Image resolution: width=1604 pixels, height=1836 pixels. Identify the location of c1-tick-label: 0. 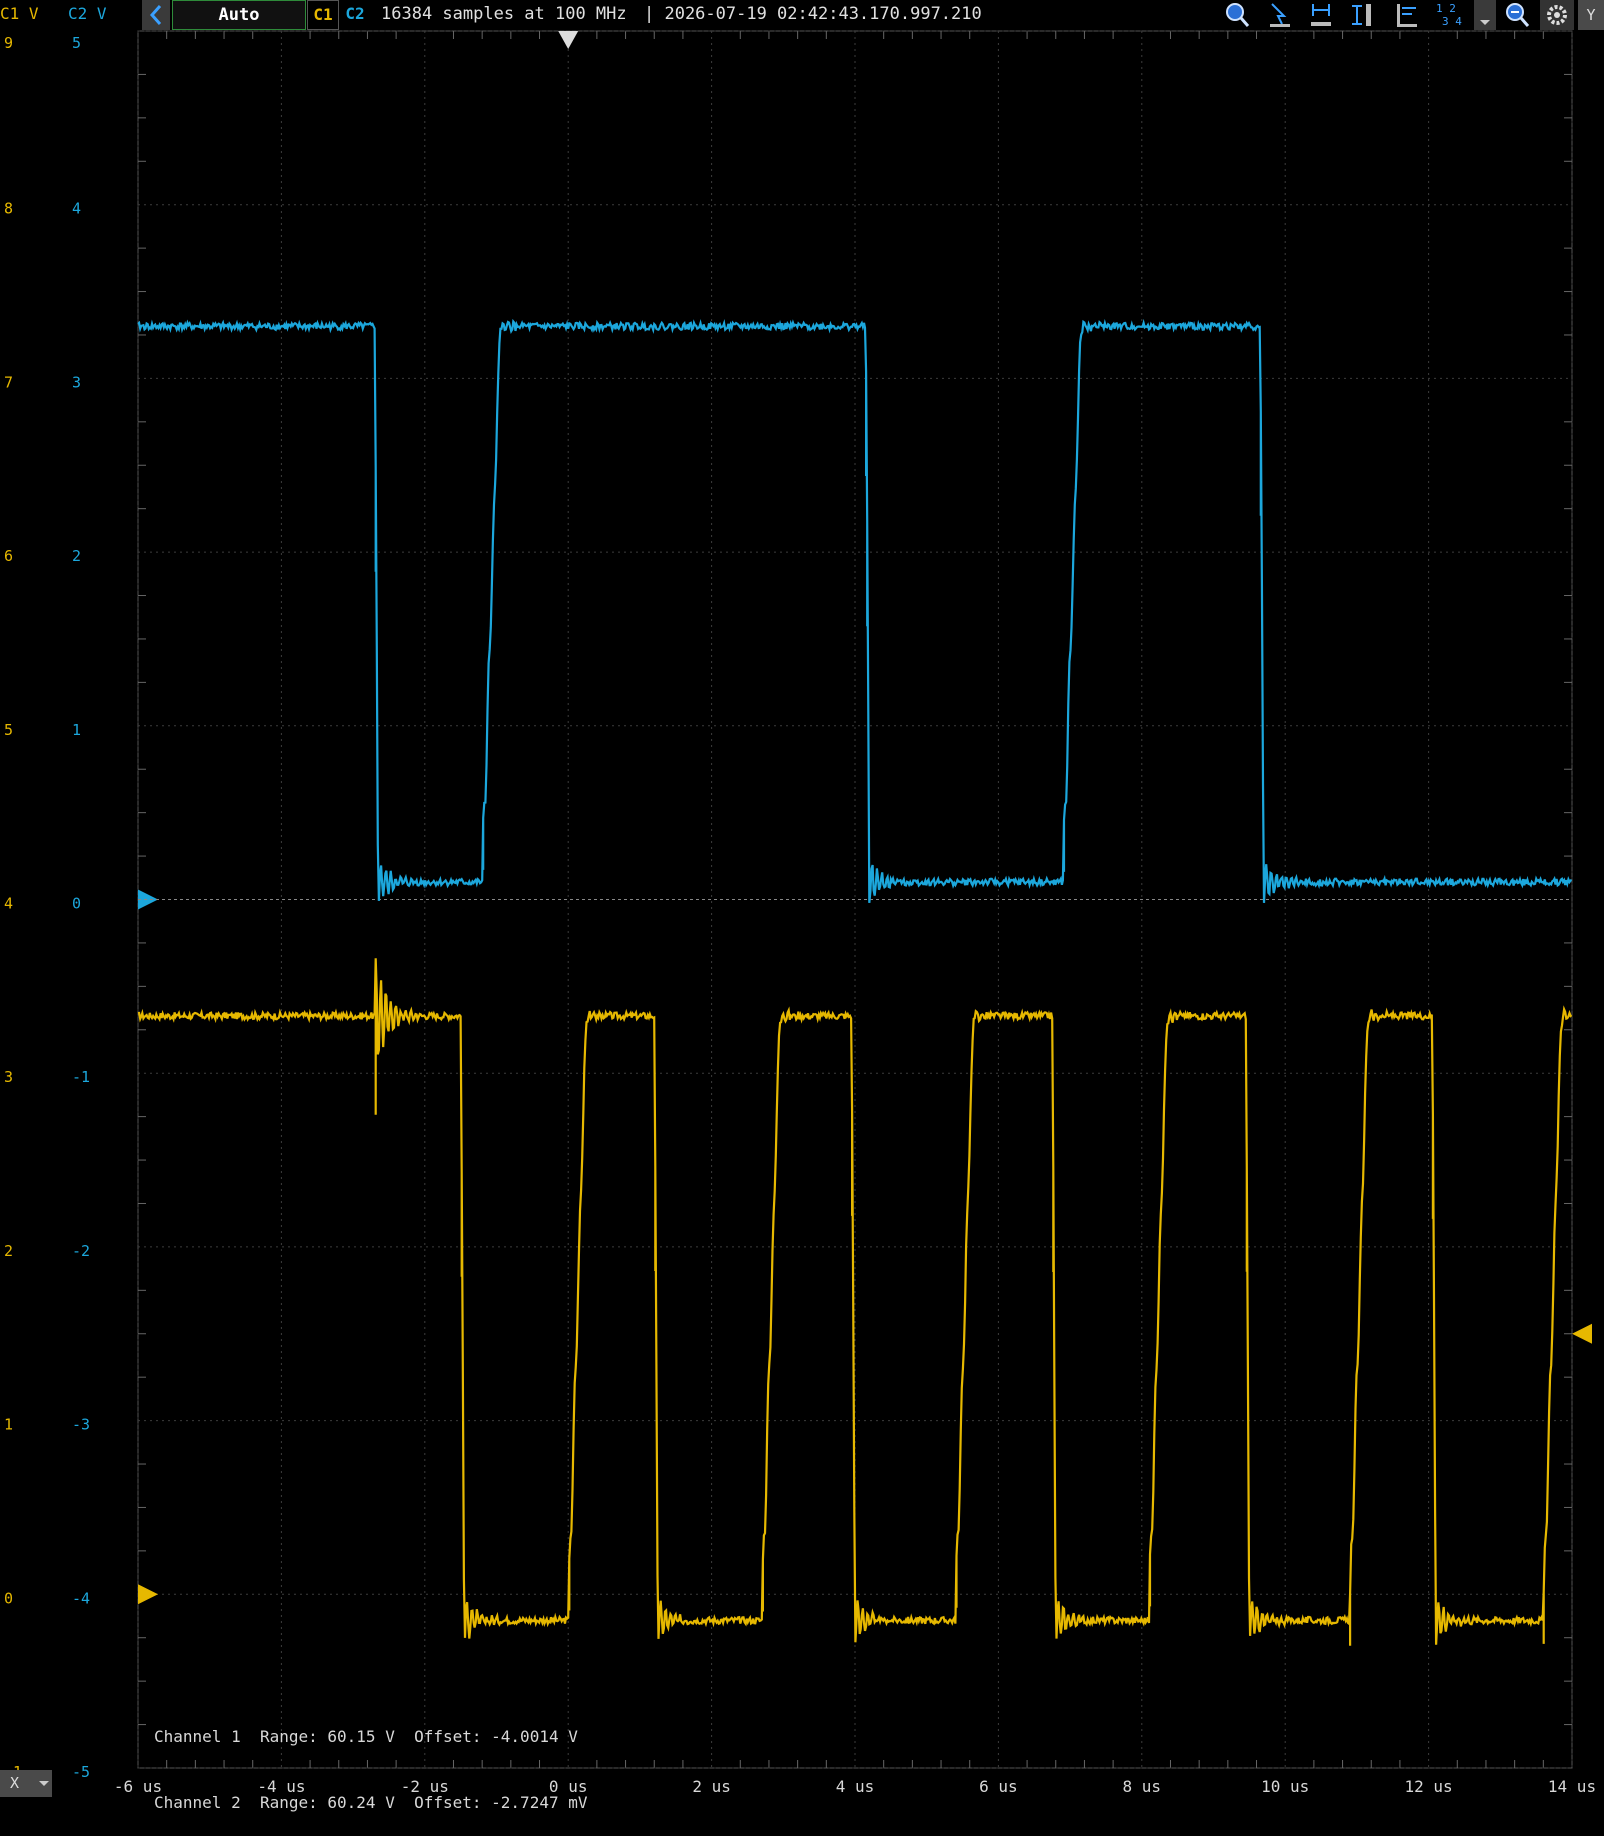
(8, 1598).